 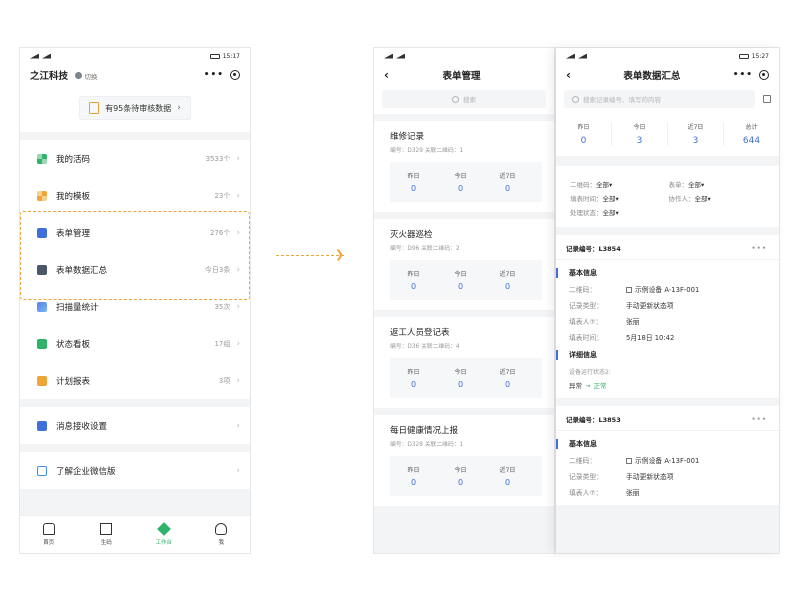 What do you see at coordinates (221, 529) in the screenshot?
I see `user-icon` at bounding box center [221, 529].